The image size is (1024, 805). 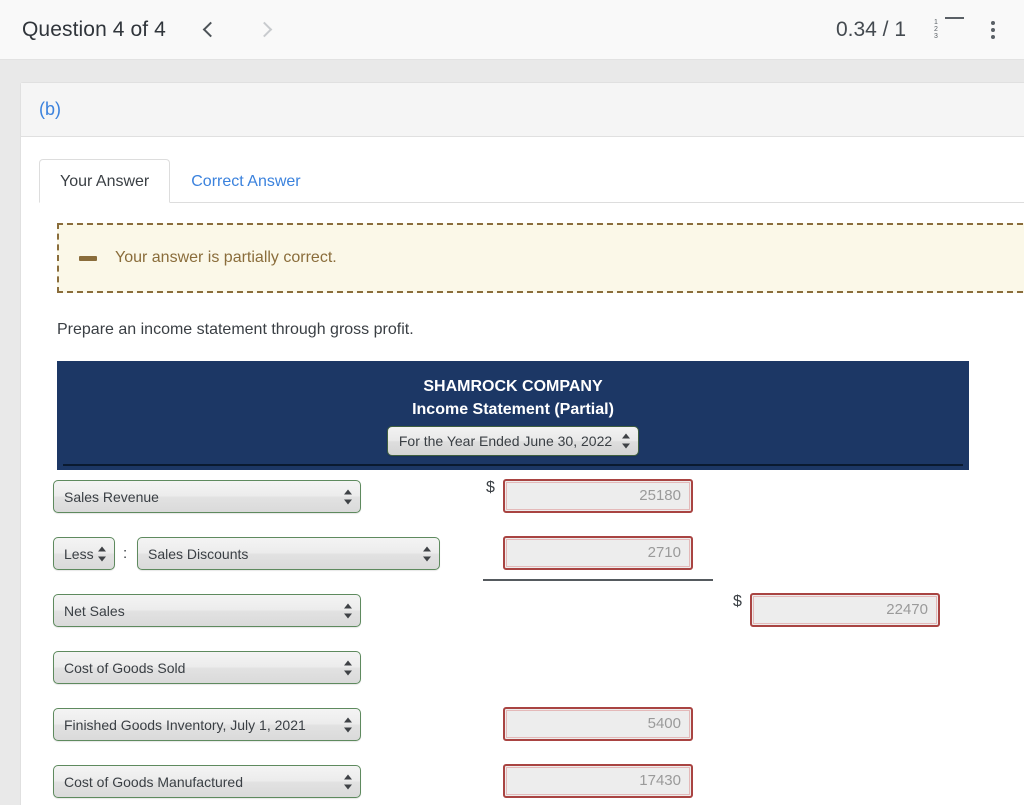 I want to click on statement-title: Income Statement (Partial), so click(x=513, y=409).